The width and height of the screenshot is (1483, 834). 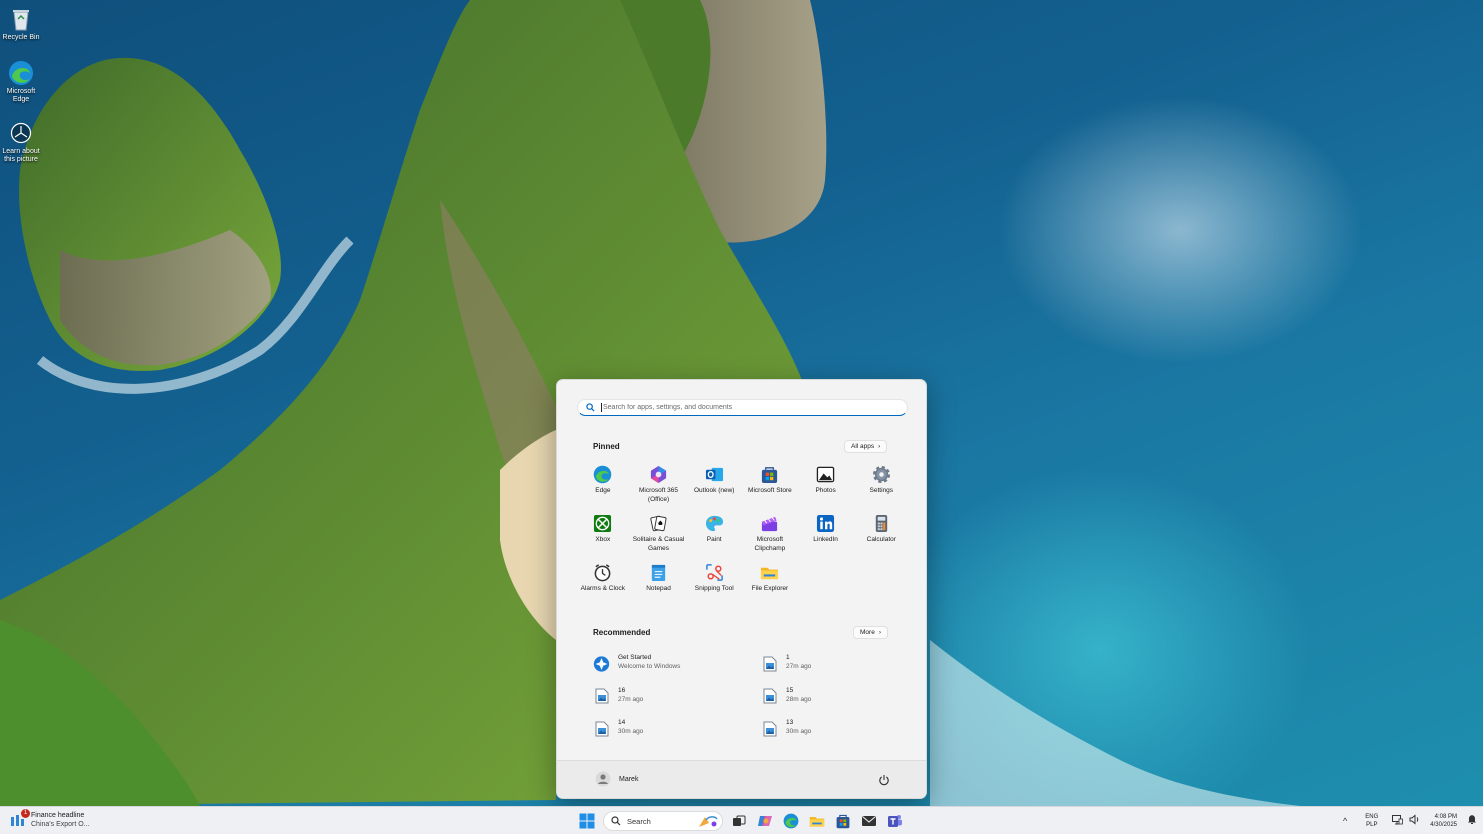 What do you see at coordinates (21, 133) in the screenshot?
I see `camera-icon` at bounding box center [21, 133].